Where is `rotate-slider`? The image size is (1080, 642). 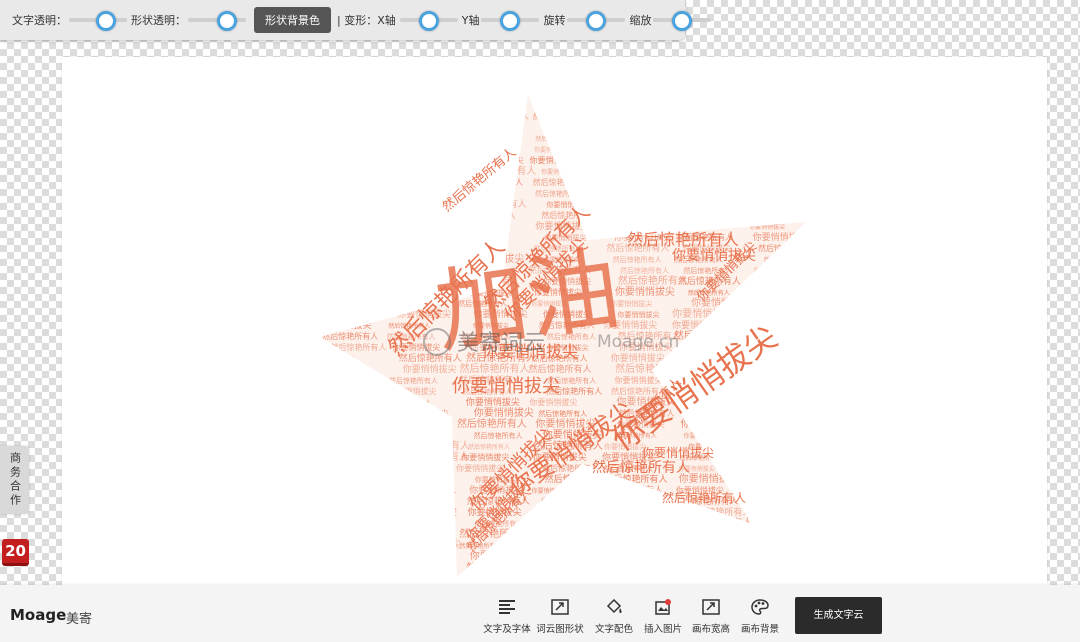 rotate-slider is located at coordinates (596, 21).